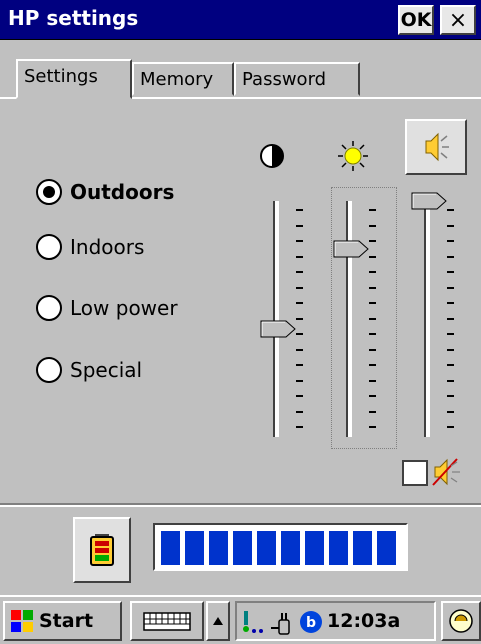 This screenshot has height=644, width=481. I want to click on radio-label-outdoors: Outdoors, so click(122, 192).